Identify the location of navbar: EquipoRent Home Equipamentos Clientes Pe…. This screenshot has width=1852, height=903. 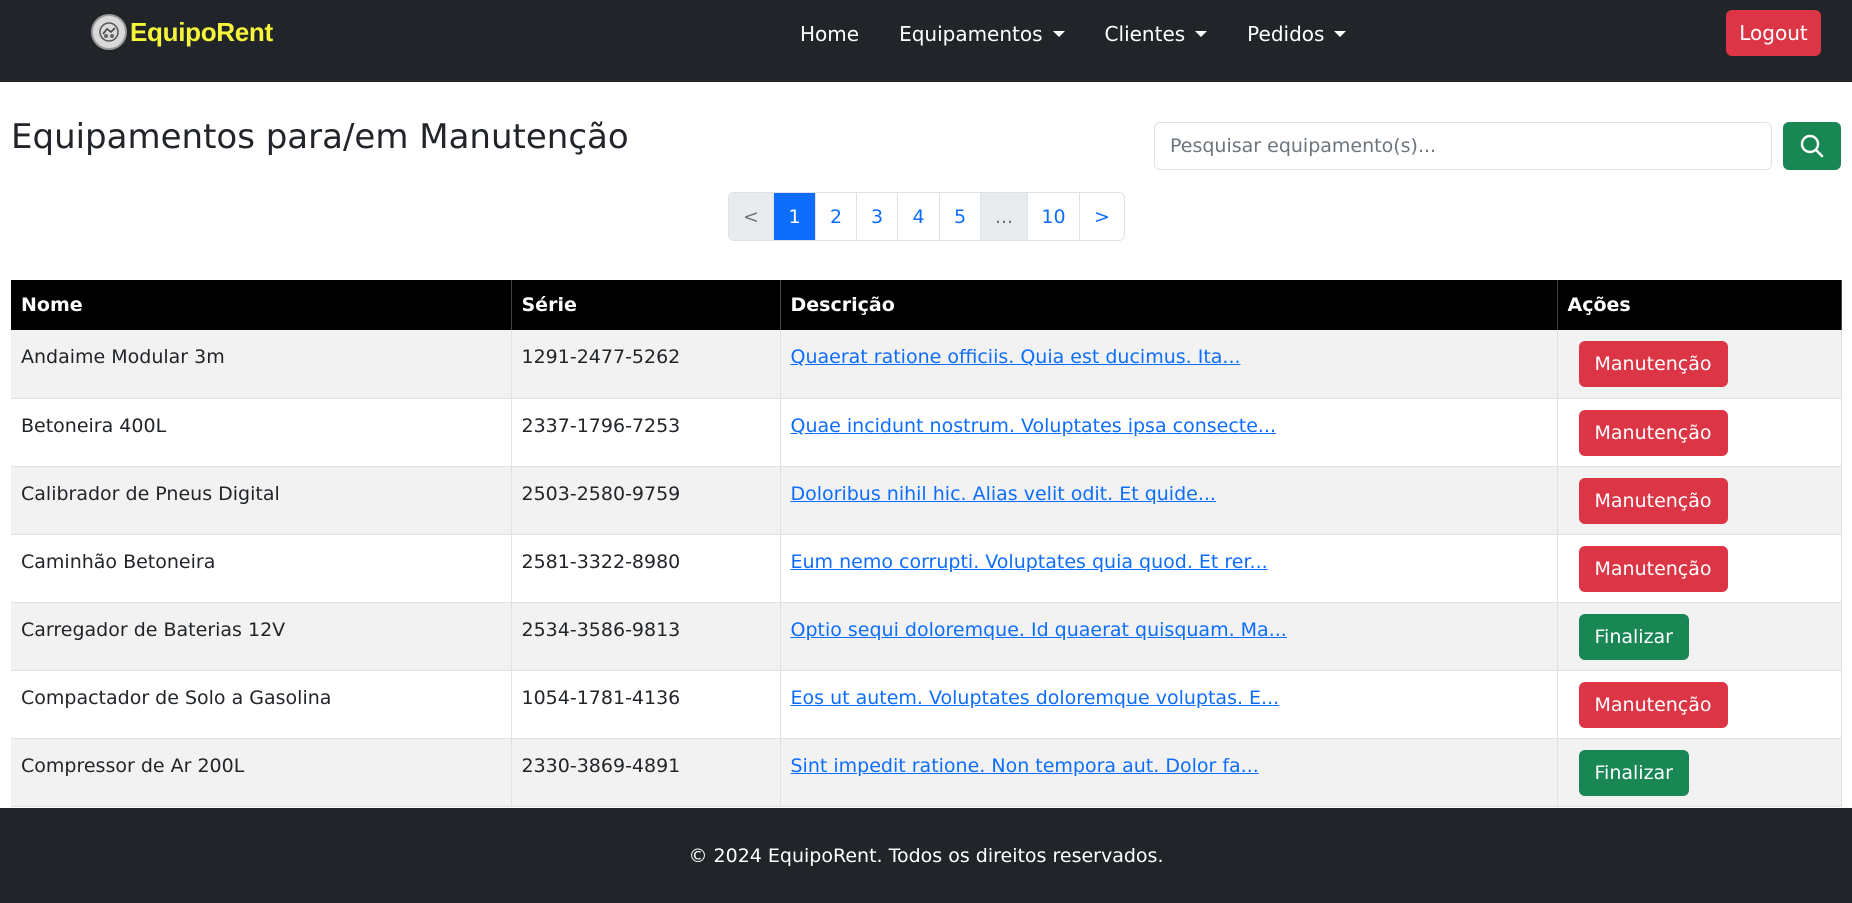
(926, 41).